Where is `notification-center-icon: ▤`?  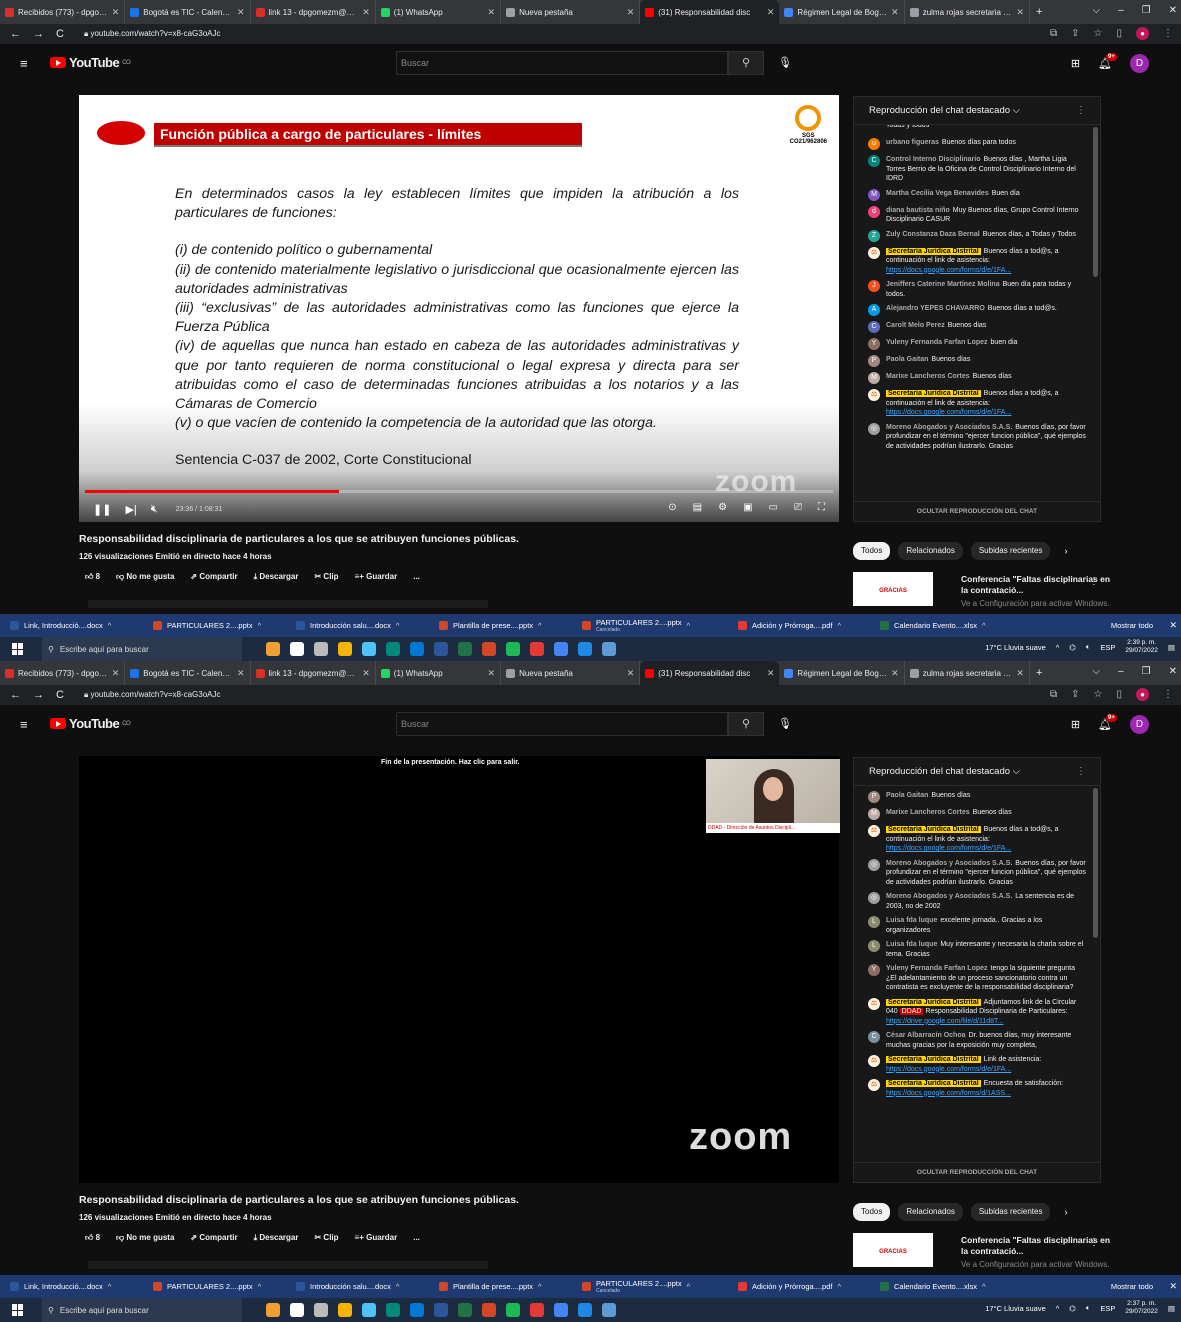 notification-center-icon: ▤ is located at coordinates (1171, 647).